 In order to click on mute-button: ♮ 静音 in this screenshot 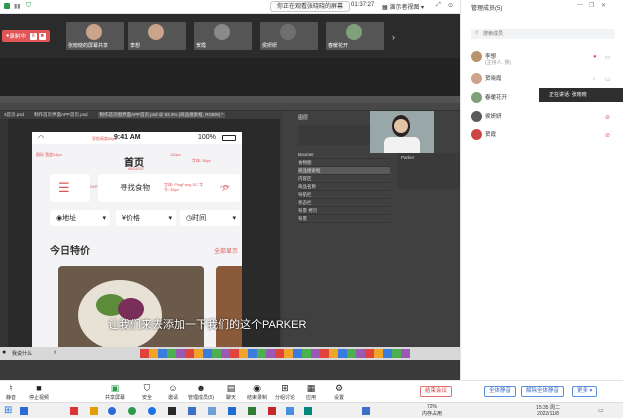, I will do `click(12, 392)`.